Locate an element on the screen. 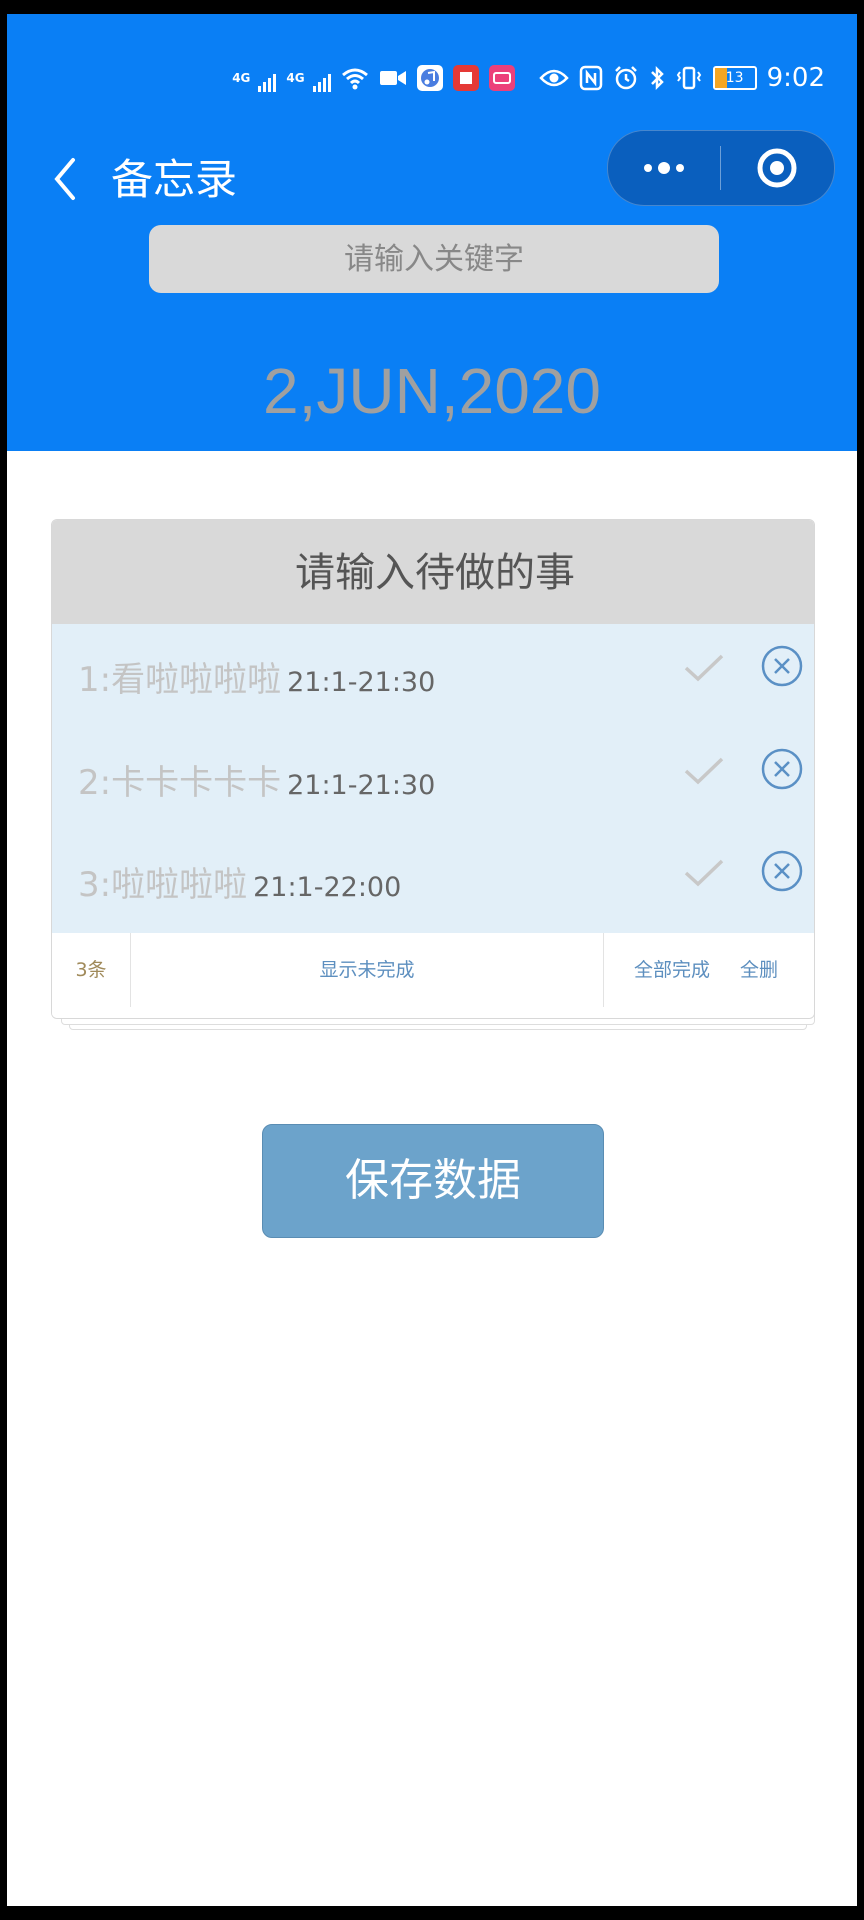 The image size is (864, 1920). target-circle-icon is located at coordinates (777, 168).